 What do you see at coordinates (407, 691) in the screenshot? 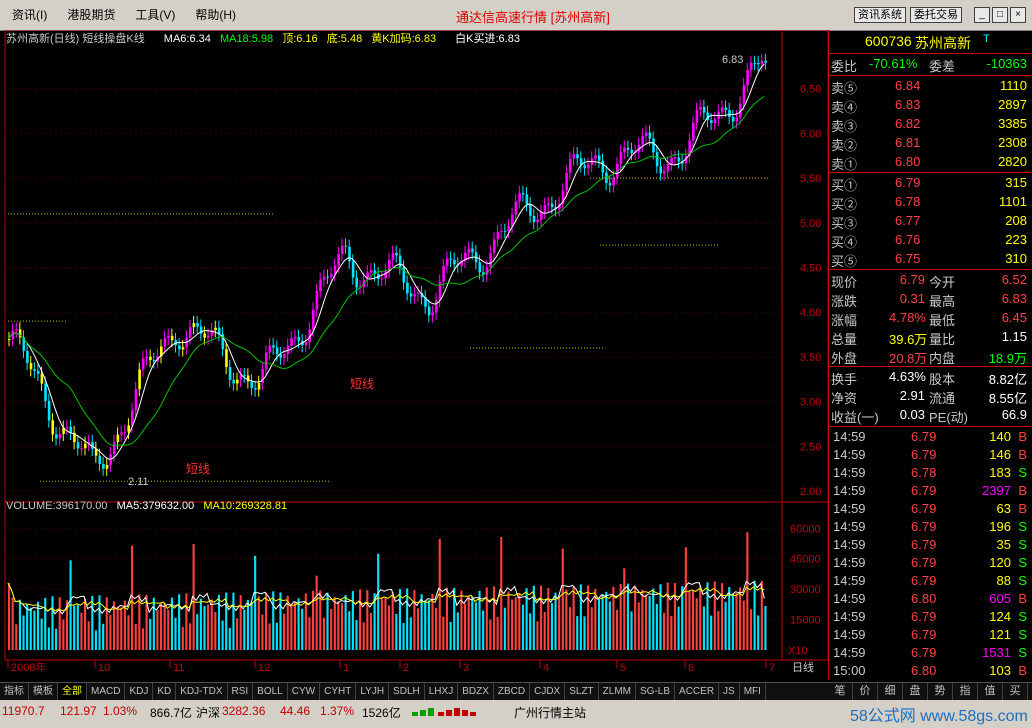
I see `tab-sdlh: SDLH` at bounding box center [407, 691].